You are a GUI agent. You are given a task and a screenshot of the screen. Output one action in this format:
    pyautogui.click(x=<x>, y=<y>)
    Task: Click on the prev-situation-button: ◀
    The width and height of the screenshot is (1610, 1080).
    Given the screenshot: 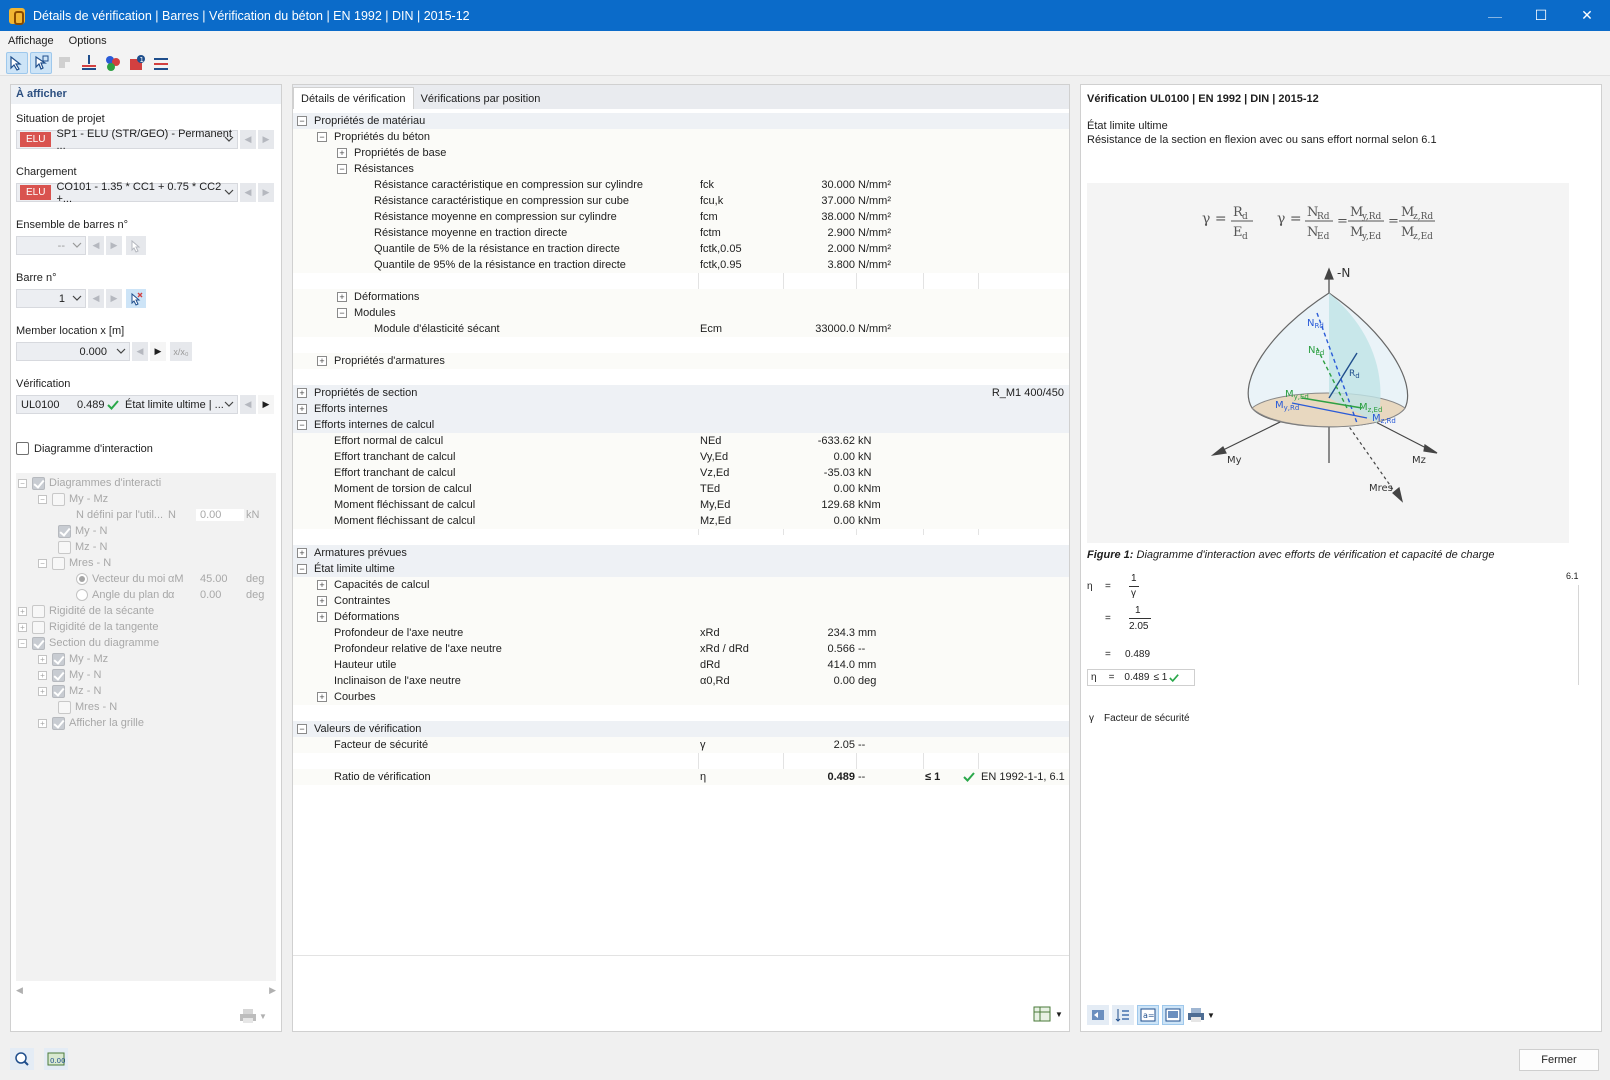 What is the action you would take?
    pyautogui.click(x=248, y=139)
    